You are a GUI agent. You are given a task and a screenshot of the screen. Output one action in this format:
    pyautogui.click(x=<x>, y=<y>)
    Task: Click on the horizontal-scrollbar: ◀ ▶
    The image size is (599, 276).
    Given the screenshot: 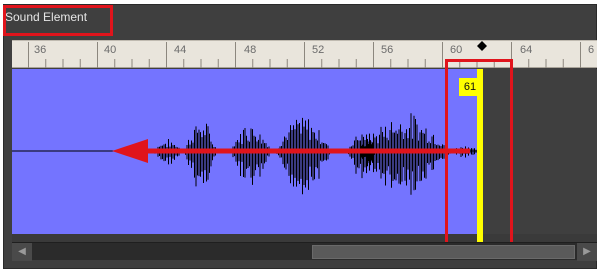 What is the action you would take?
    pyautogui.click(x=304, y=251)
    